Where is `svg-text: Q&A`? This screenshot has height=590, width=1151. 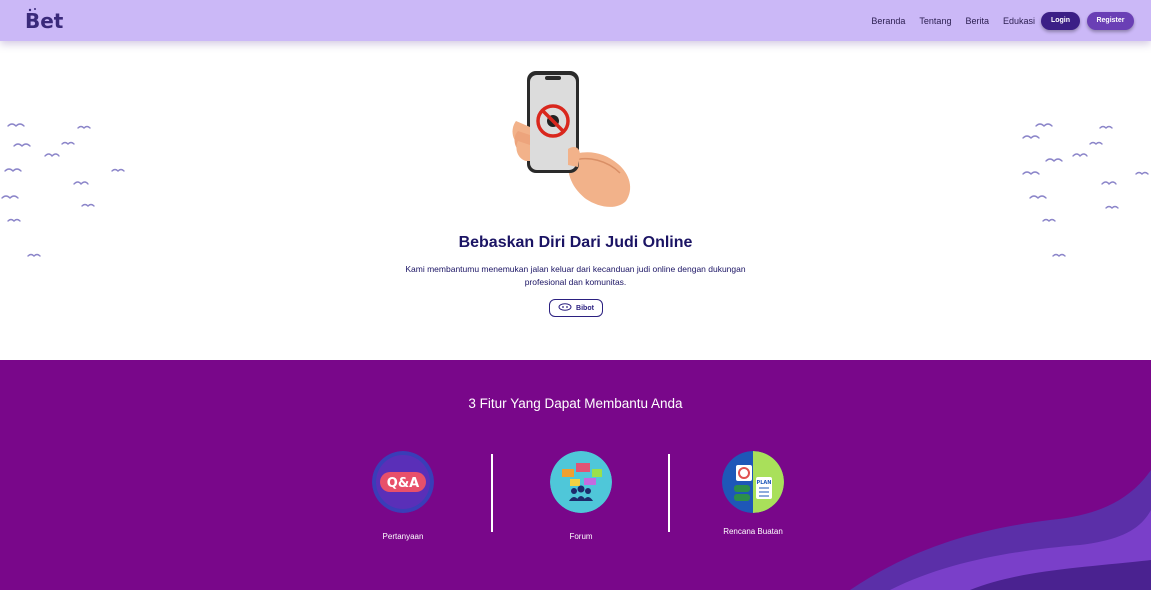
svg-text: Q&A is located at coordinates (403, 483).